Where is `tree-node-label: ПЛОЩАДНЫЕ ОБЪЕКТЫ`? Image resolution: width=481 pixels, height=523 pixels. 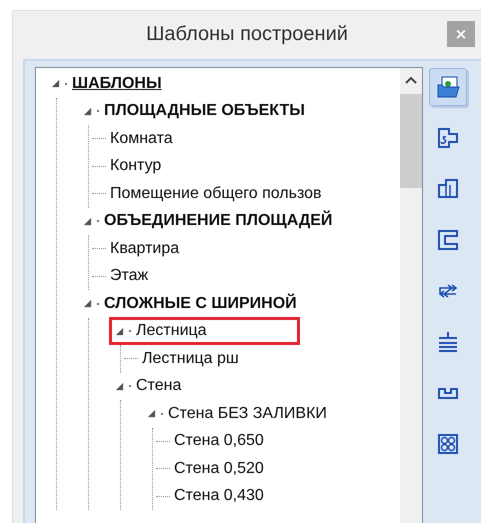
tree-node-label: ПЛОЩАДНЫЕ ОБЪЕКТЫ is located at coordinates (204, 111).